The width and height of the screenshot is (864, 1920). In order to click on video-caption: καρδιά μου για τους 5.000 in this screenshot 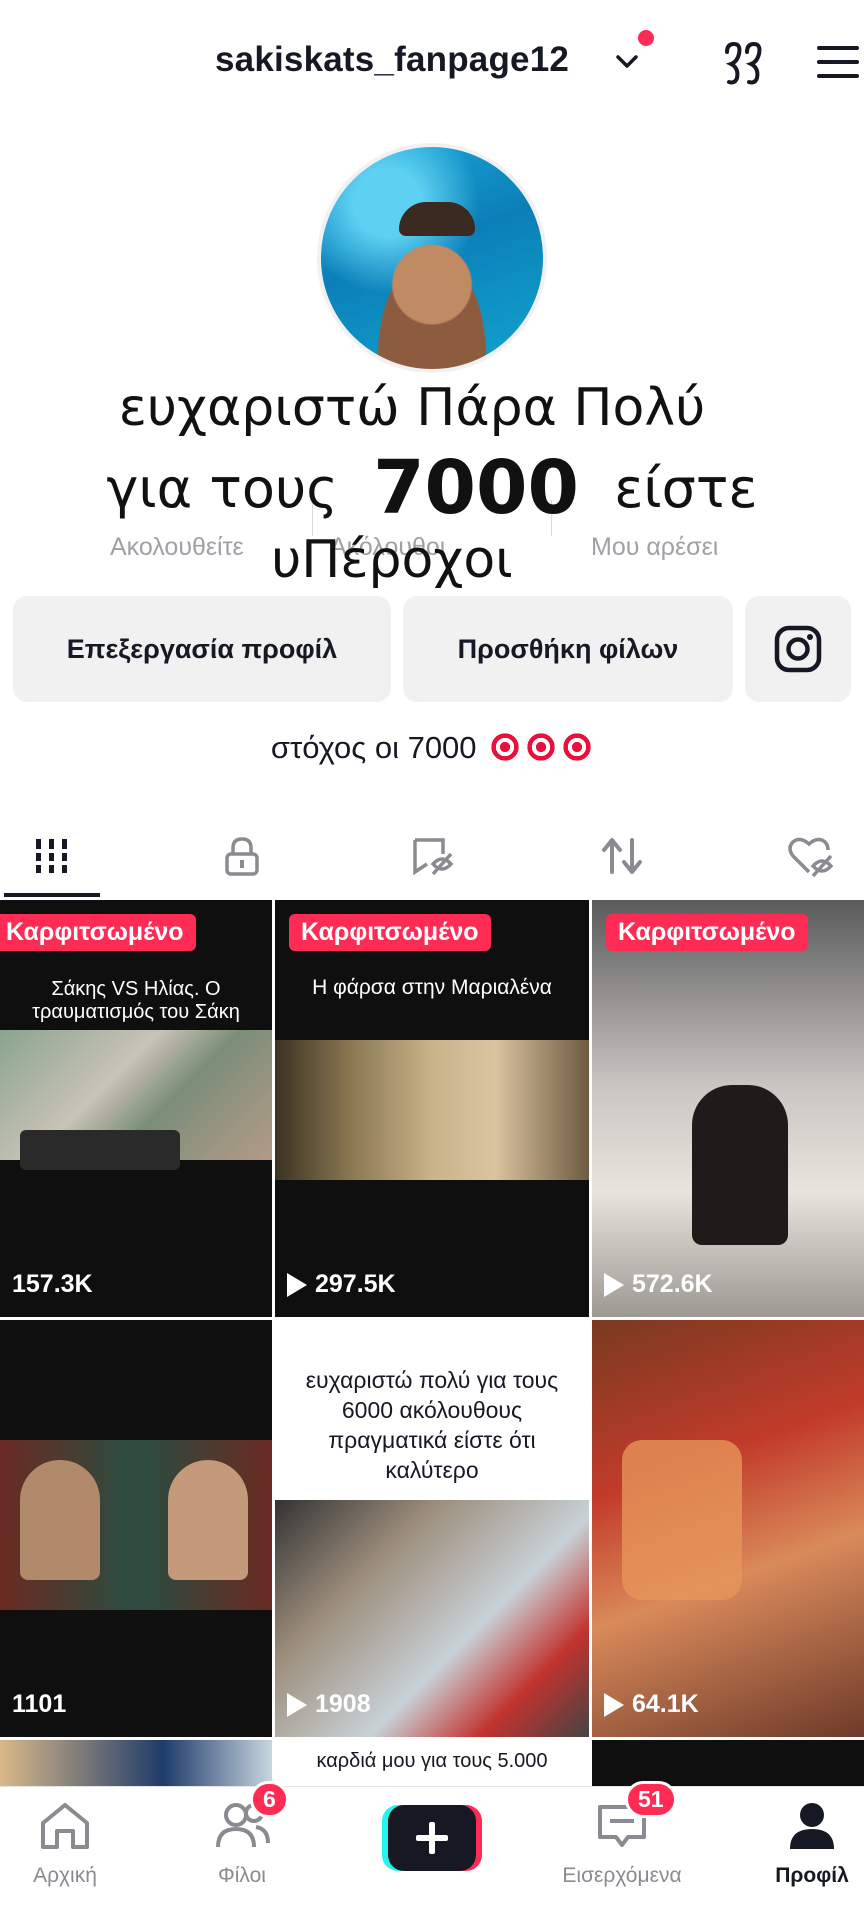, I will do `click(432, 1761)`.